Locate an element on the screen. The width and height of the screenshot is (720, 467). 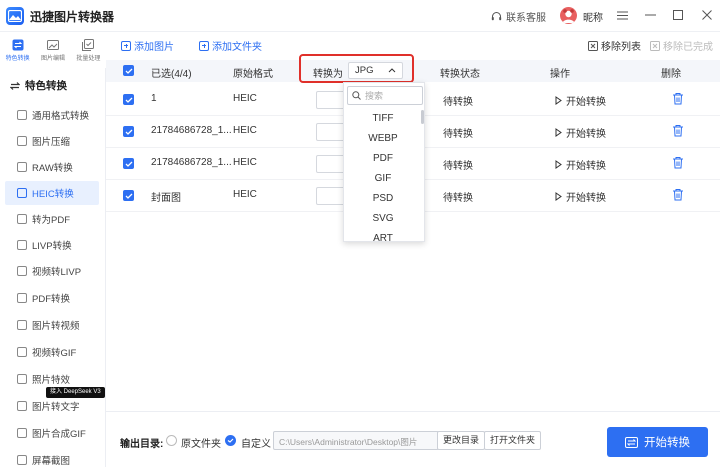
rail-image-edit: 图片编辑 is located at coordinates (52, 50).